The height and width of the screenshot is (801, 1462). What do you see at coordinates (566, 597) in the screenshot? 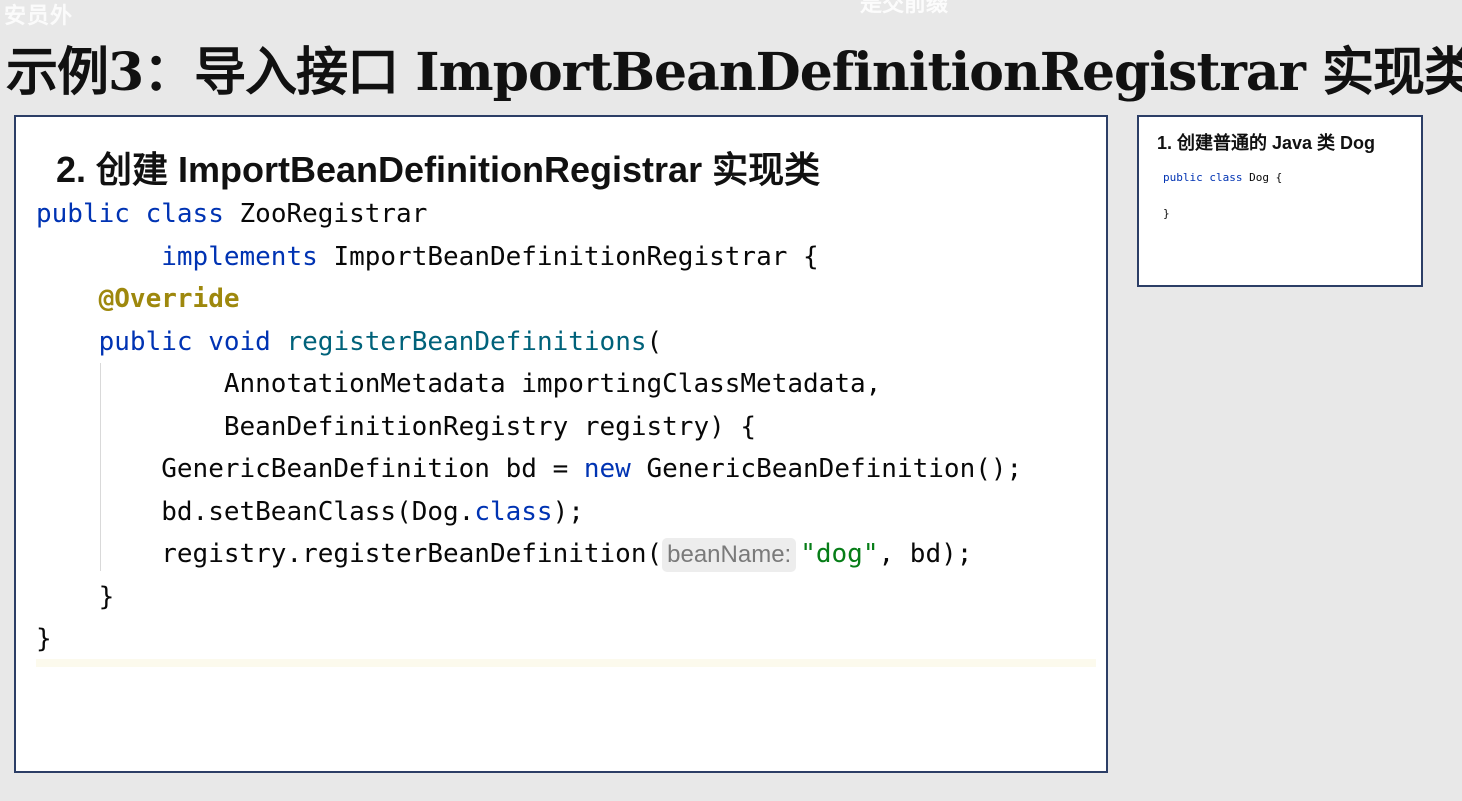
I see `code-line-10: }` at bounding box center [566, 597].